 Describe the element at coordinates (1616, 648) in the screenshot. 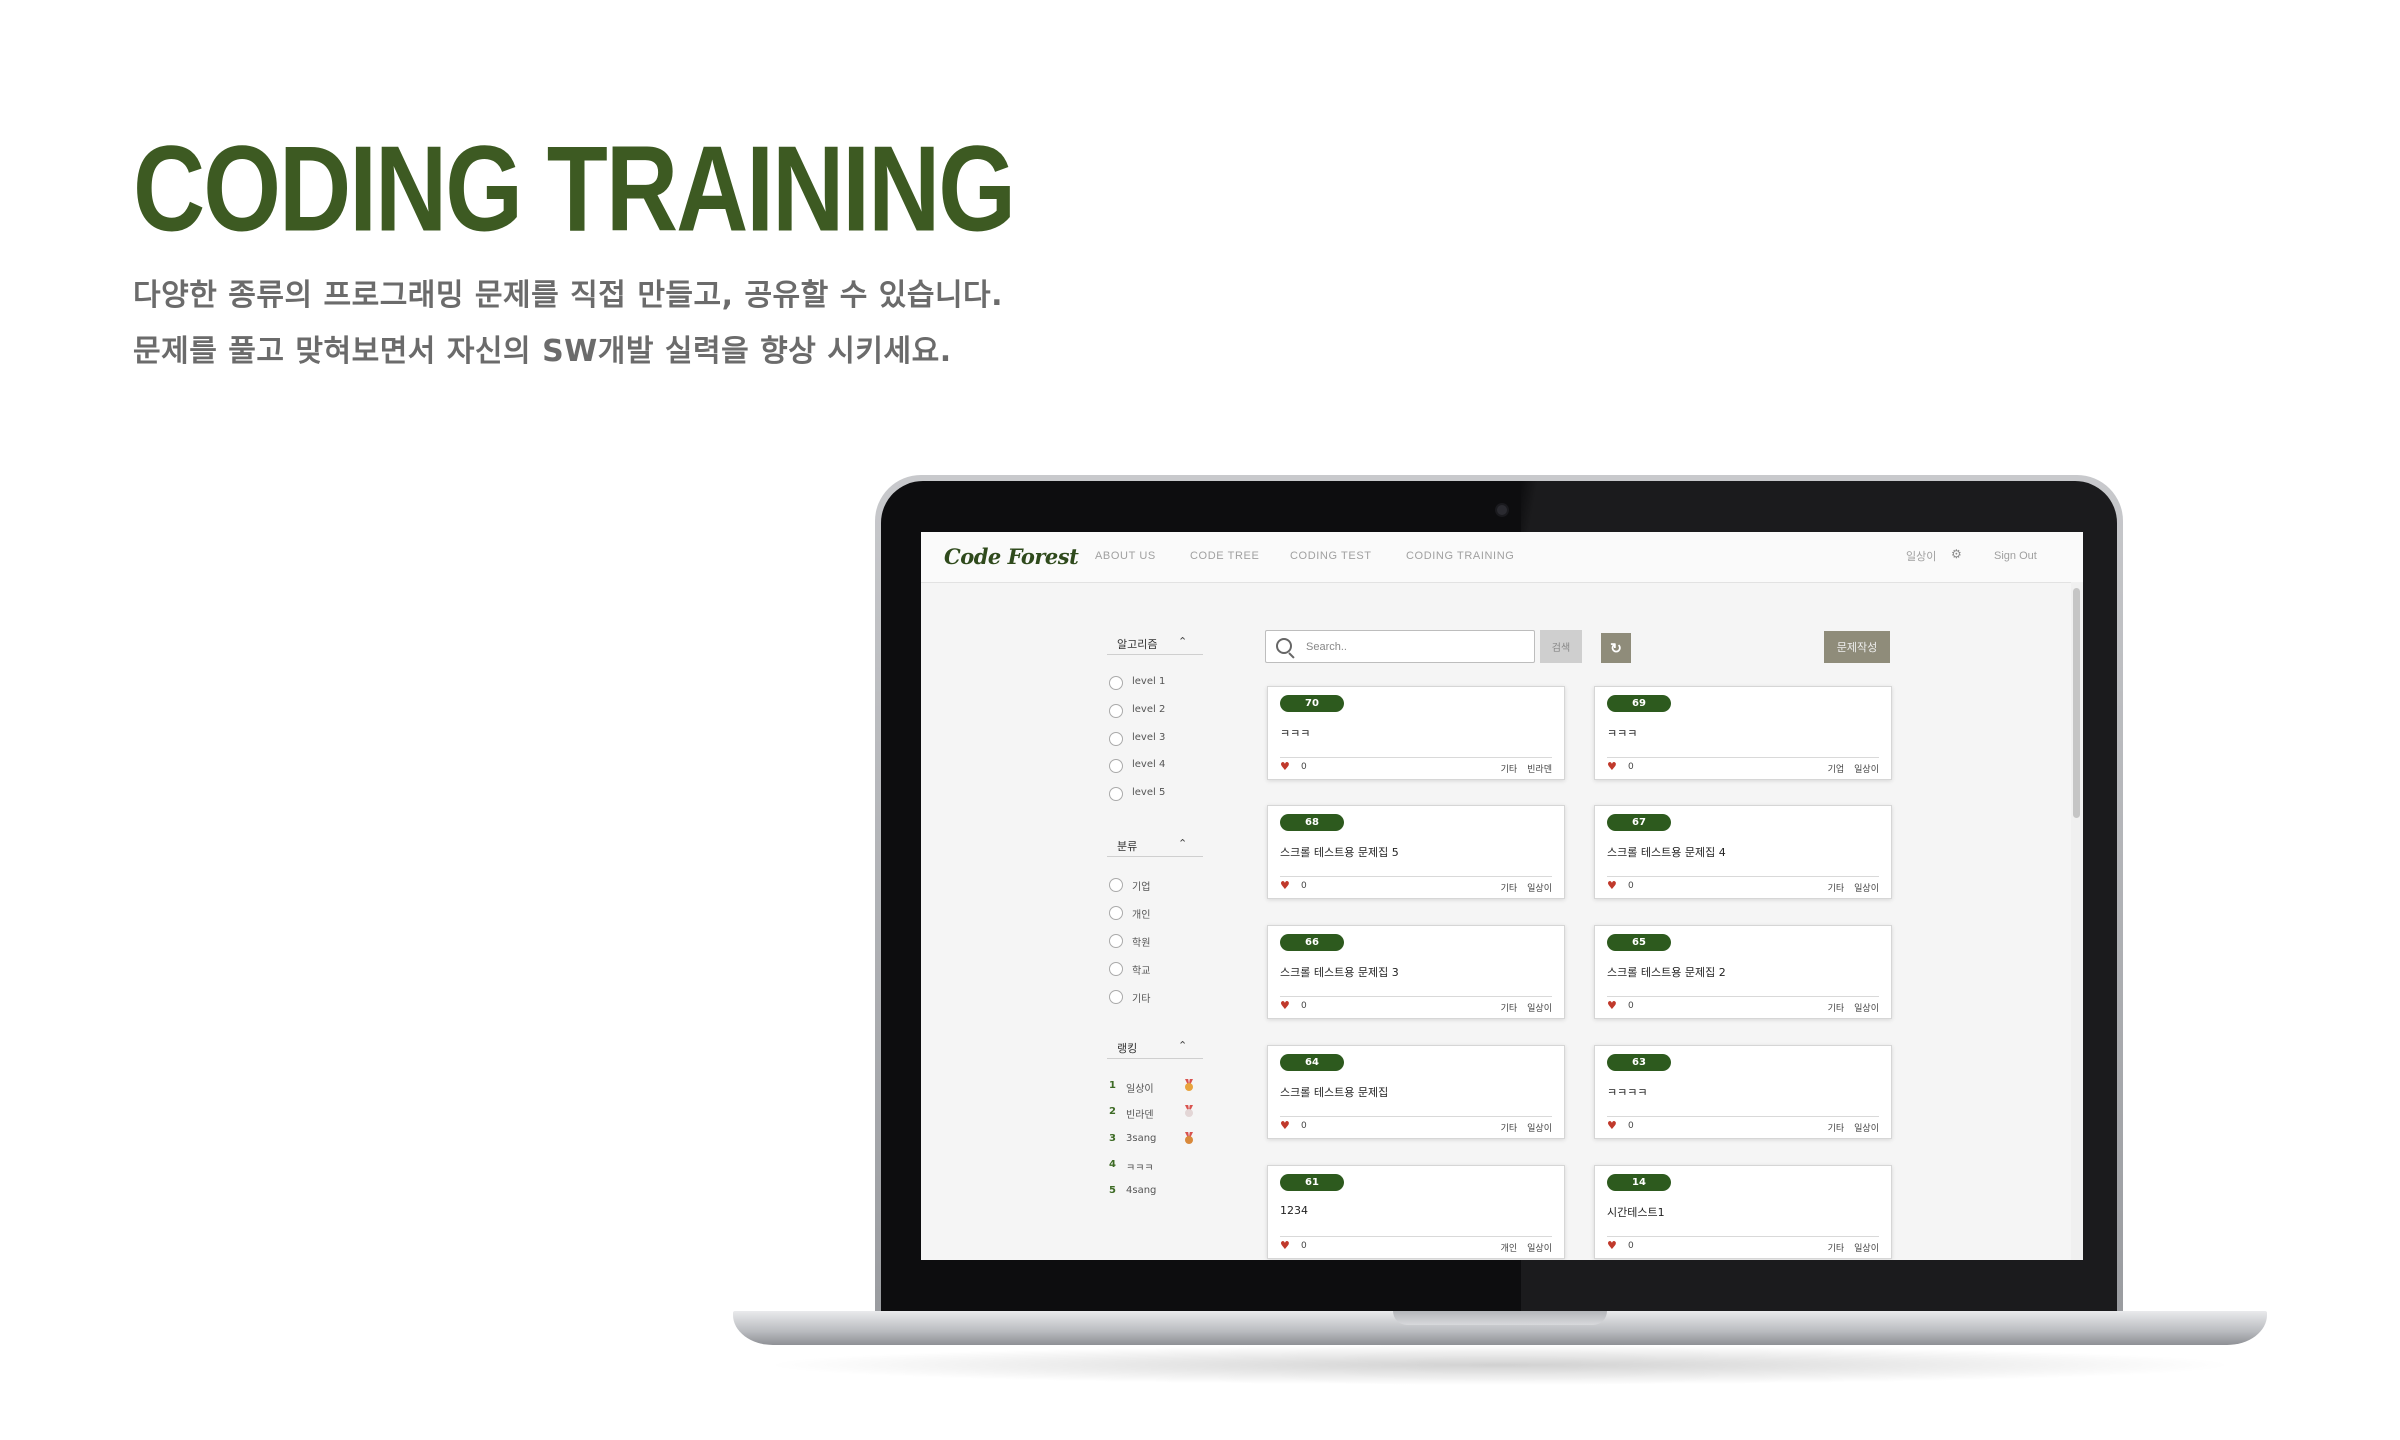

I see `refresh-icon: ↻` at that location.